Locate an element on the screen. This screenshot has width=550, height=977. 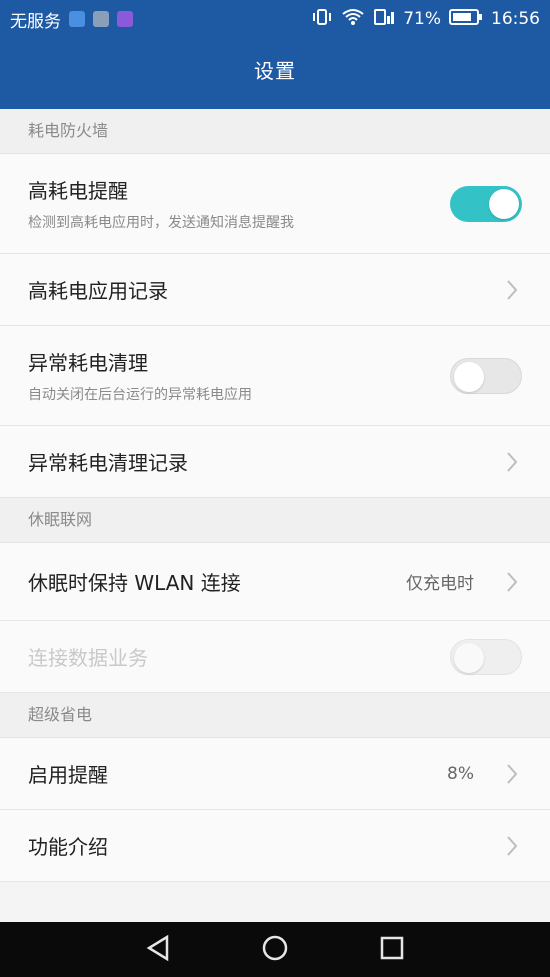
row-data-service: 连接数据业务 is located at coordinates (275, 657).